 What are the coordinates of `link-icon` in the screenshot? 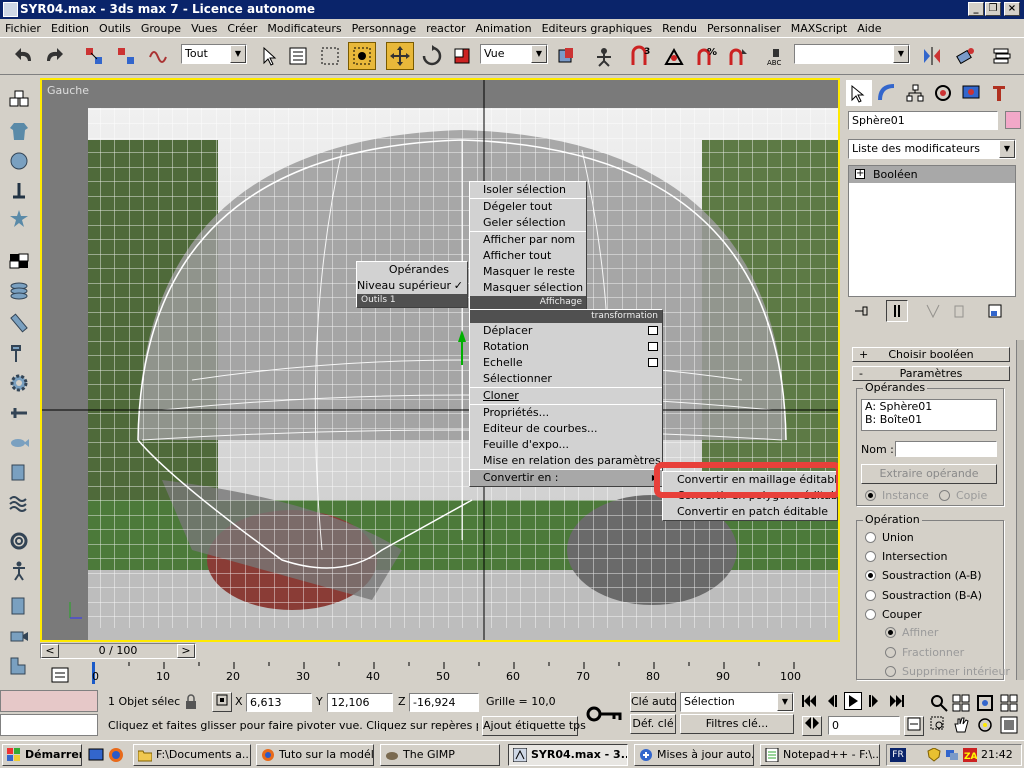 It's located at (94, 56).